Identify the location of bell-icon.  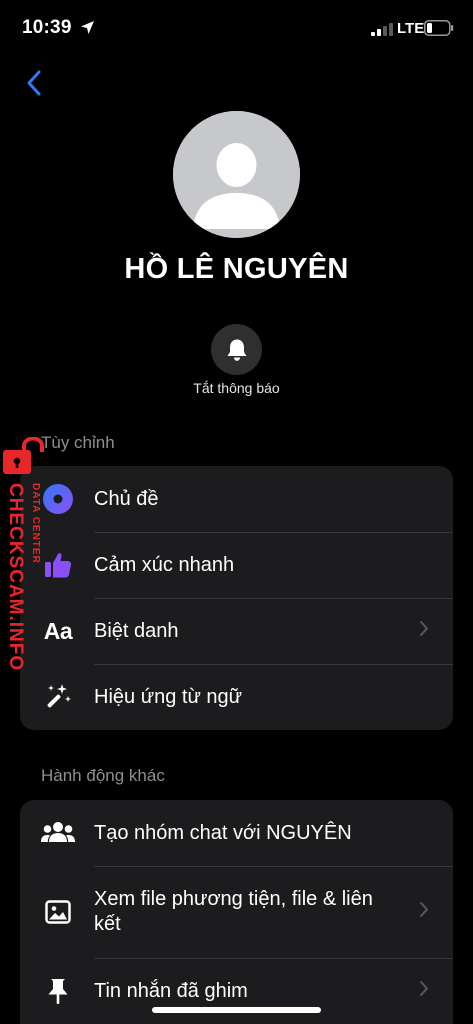
(236, 350).